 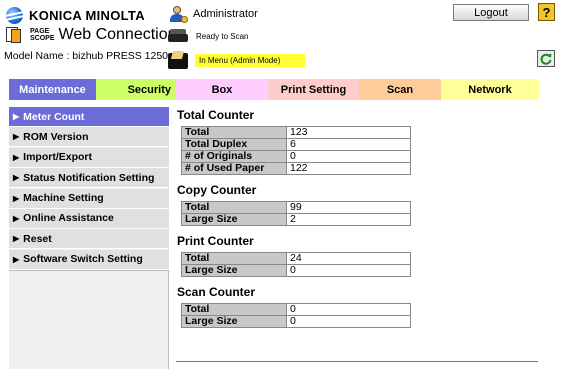 I want to click on mode-status: In Menu (Admin Mode), so click(x=236, y=60).